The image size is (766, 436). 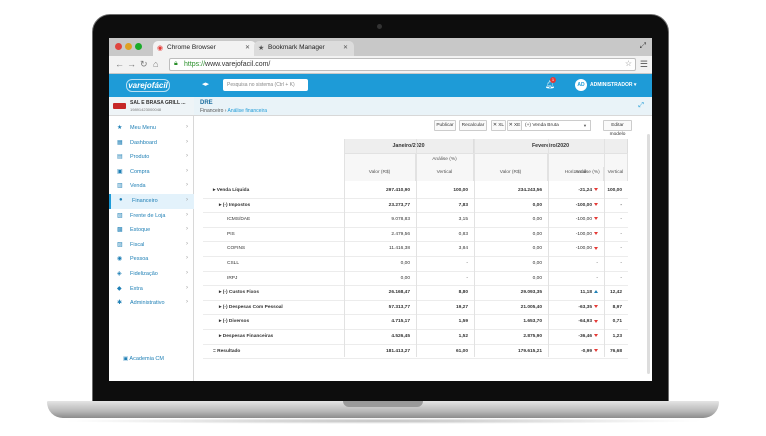 I want to click on base-select: (+) Venda Bruta ▼, so click(x=556, y=125).